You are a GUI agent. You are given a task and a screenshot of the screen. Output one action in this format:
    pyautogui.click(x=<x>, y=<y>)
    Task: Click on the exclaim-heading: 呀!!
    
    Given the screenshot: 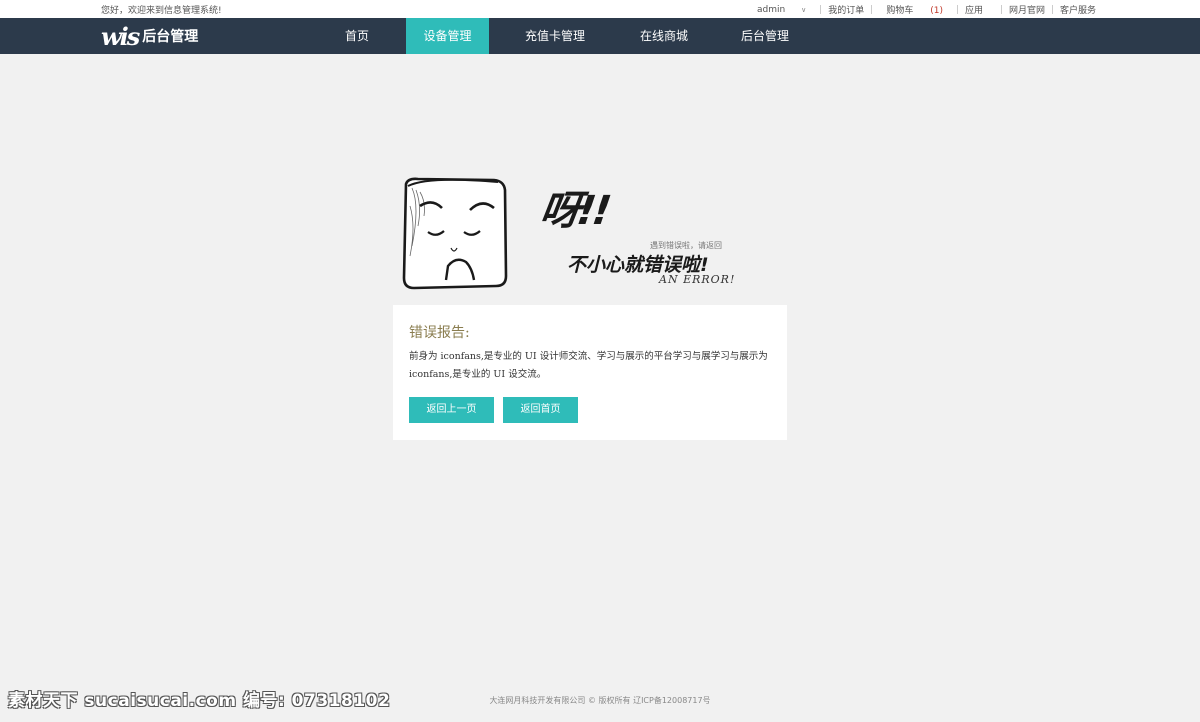 What is the action you would take?
    pyautogui.click(x=574, y=211)
    